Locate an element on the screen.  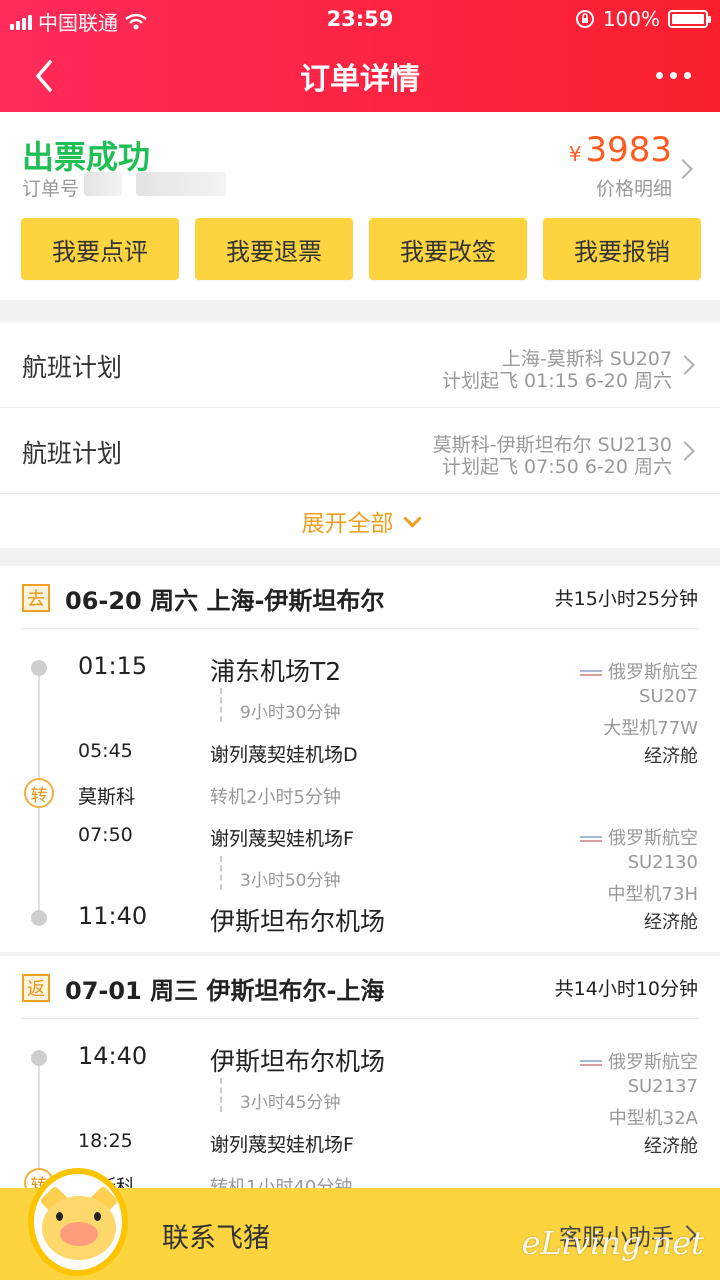
change-ticket-button: 我要改签 is located at coordinates (448, 249).